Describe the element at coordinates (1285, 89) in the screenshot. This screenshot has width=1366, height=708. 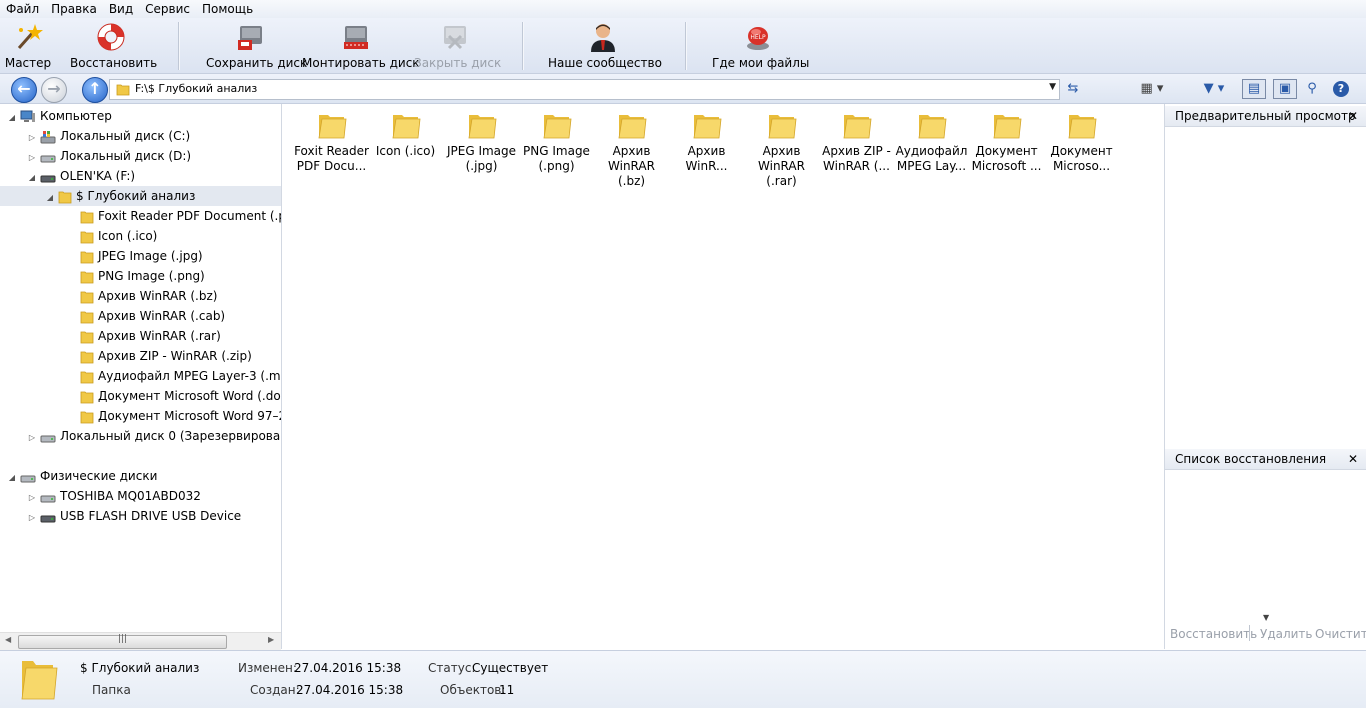
I see `save-icon: ▣` at that location.